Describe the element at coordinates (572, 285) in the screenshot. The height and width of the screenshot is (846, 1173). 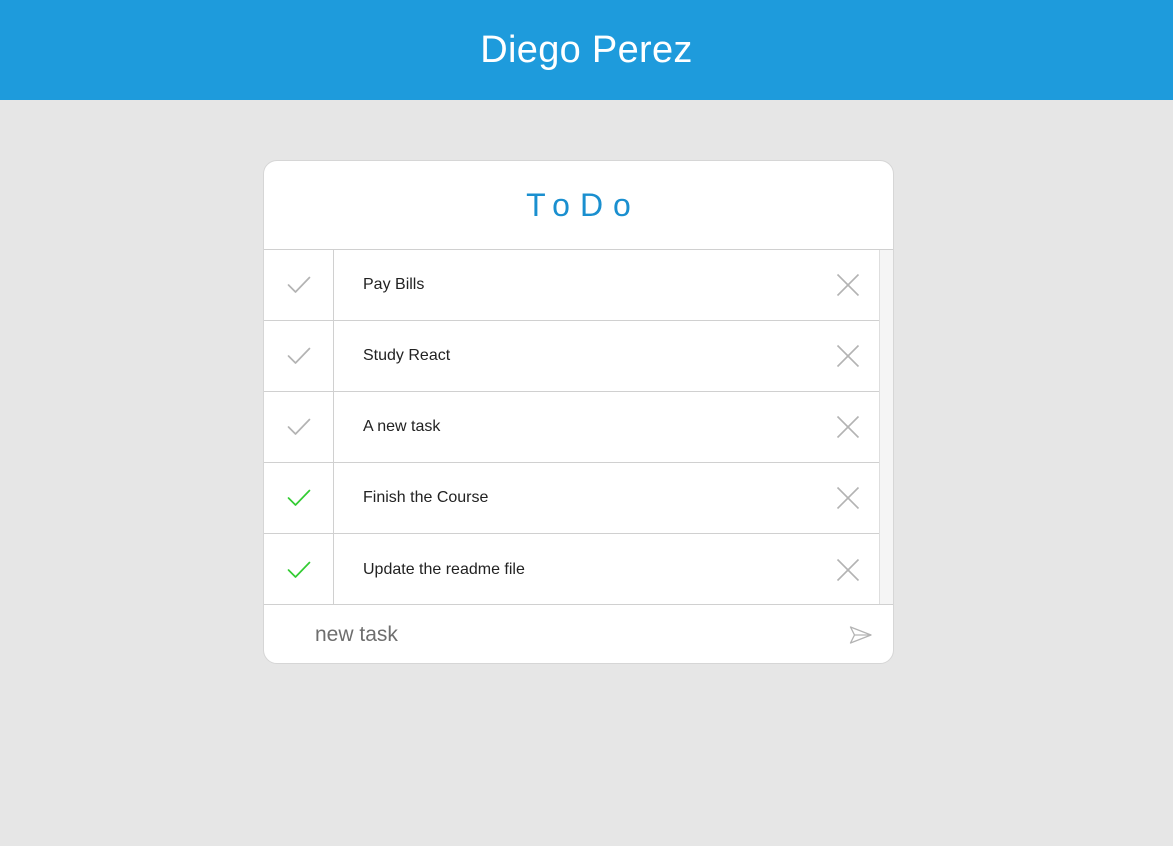
I see `task-row: Pay Bills` at that location.